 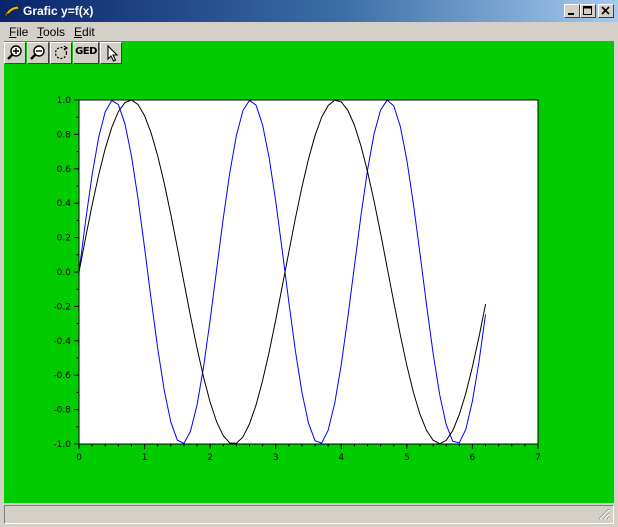 What do you see at coordinates (210, 458) in the screenshot?
I see `x-tick-label: 2` at bounding box center [210, 458].